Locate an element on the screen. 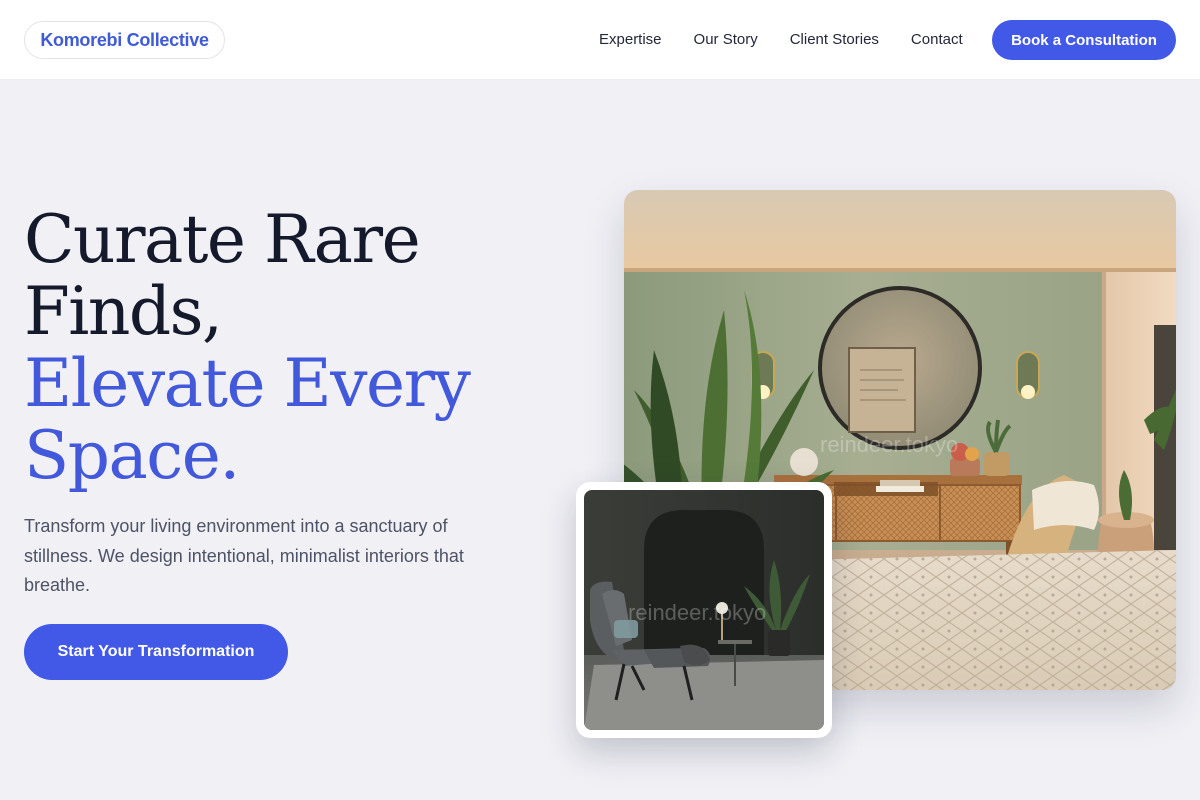 Image resolution: width=1200 pixels, height=800 pixels. nav-link-expertise: Expertise is located at coordinates (630, 40).